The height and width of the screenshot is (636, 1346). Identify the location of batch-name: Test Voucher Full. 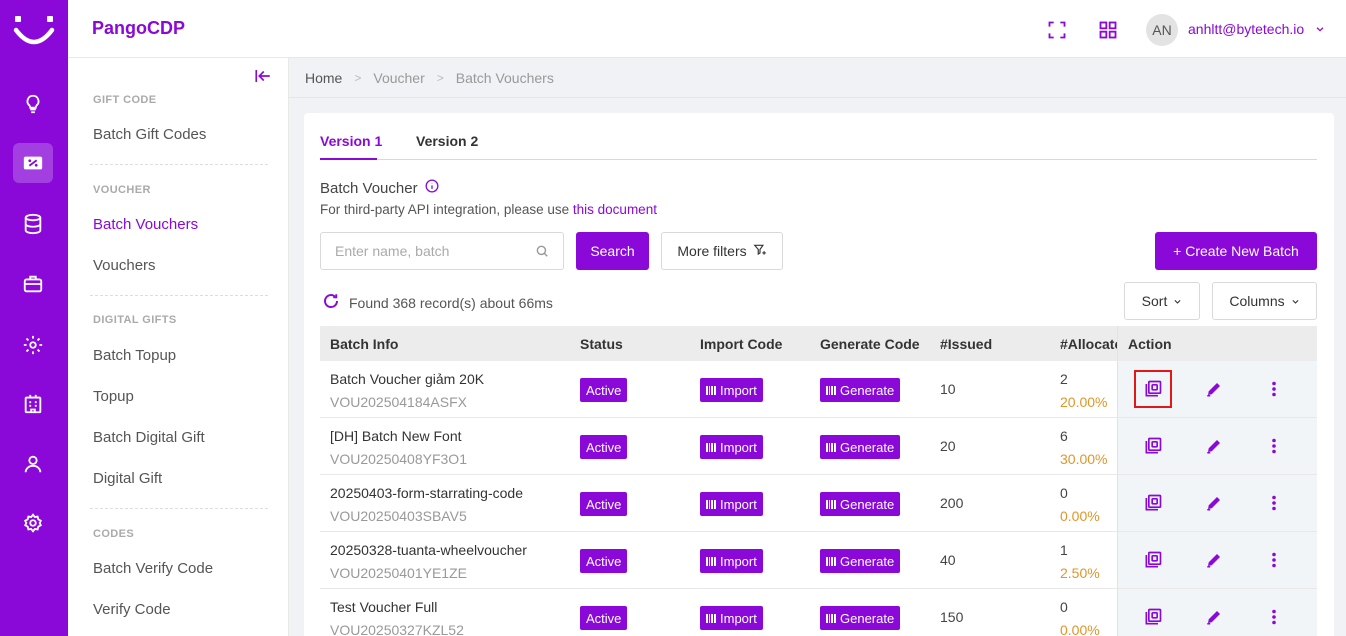
(383, 607).